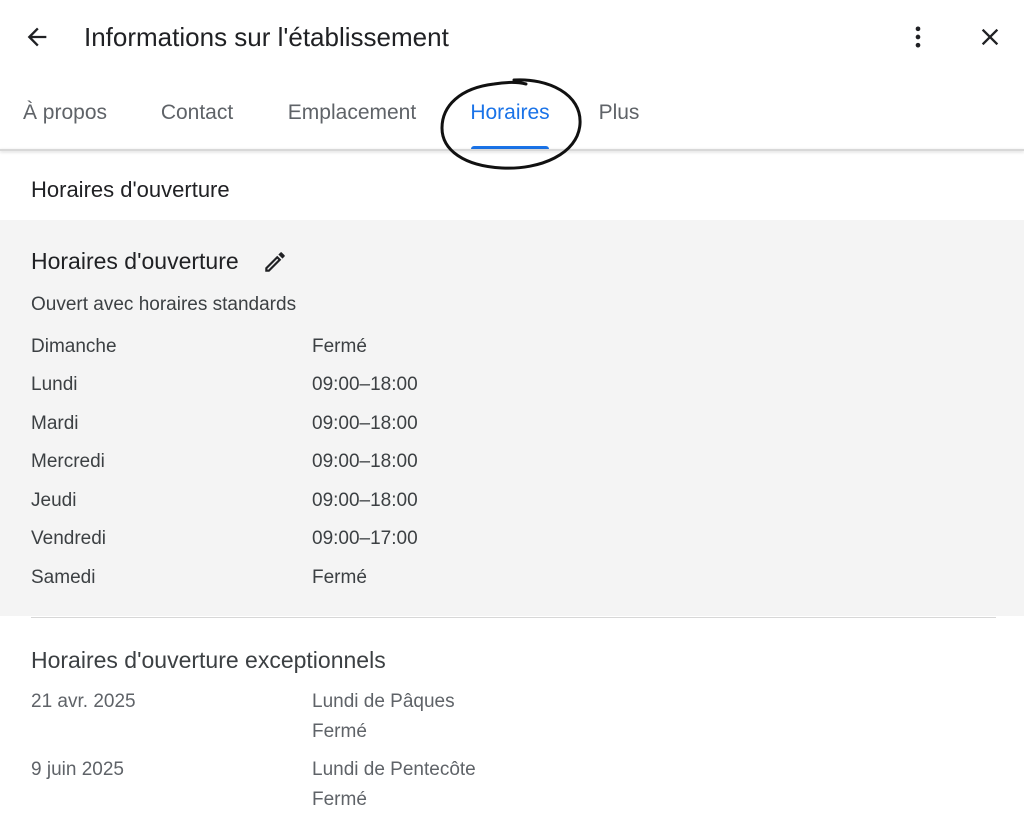 The height and width of the screenshot is (815, 1024). What do you see at coordinates (266, 37) in the screenshot?
I see `page-title: Informations sur l'établissement` at bounding box center [266, 37].